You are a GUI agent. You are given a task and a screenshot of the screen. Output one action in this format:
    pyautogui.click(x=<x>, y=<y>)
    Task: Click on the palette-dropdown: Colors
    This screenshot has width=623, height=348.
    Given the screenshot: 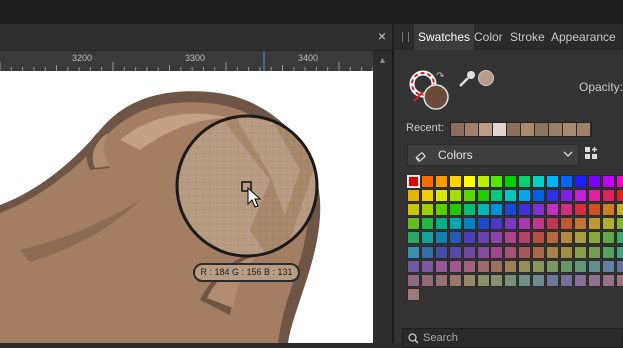 What is the action you would take?
    pyautogui.click(x=493, y=155)
    